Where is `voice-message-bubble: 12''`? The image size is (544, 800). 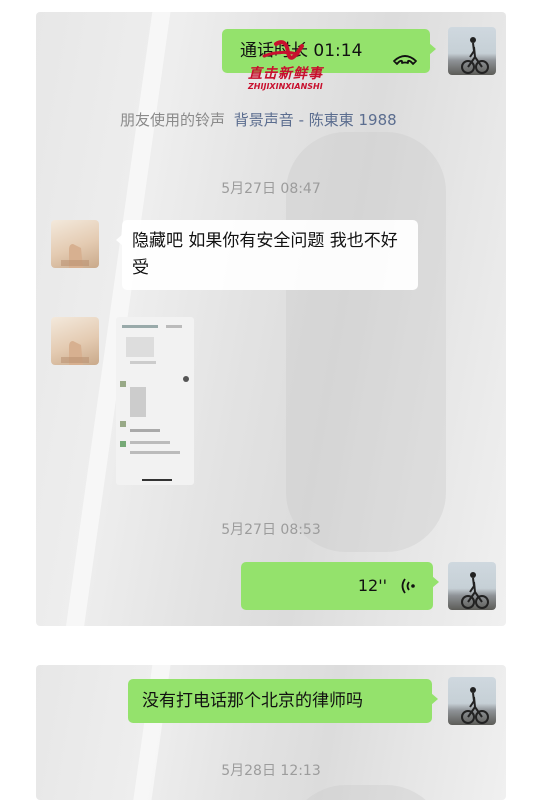
voice-message-bubble: 12'' is located at coordinates (340, 586).